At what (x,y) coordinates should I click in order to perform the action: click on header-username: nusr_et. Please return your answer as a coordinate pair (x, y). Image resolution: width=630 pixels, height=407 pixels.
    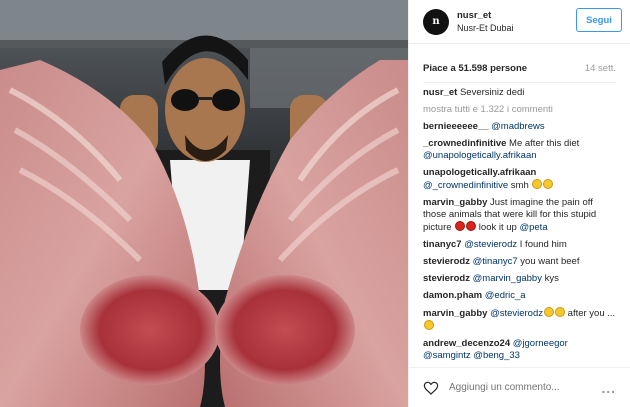
    Looking at the image, I should click on (485, 16).